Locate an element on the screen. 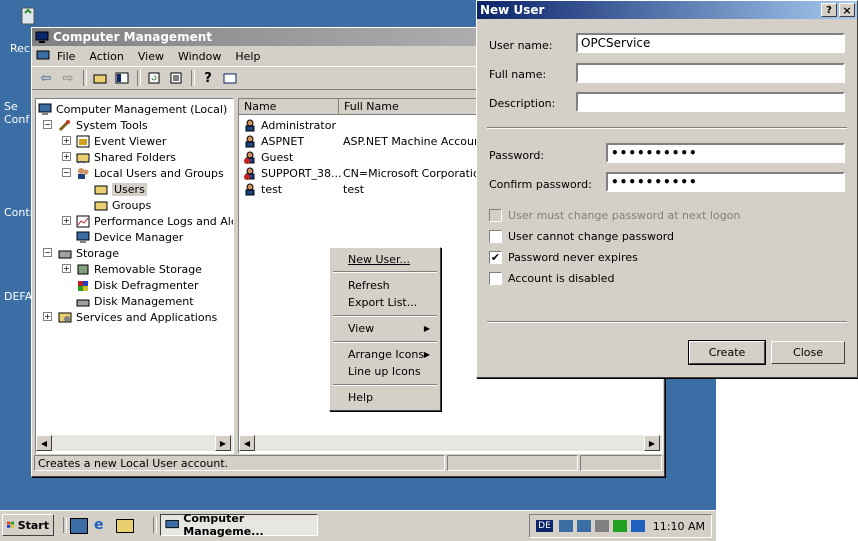 The width and height of the screenshot is (858, 541). menu-item-refresh: Refresh is located at coordinates (369, 285).